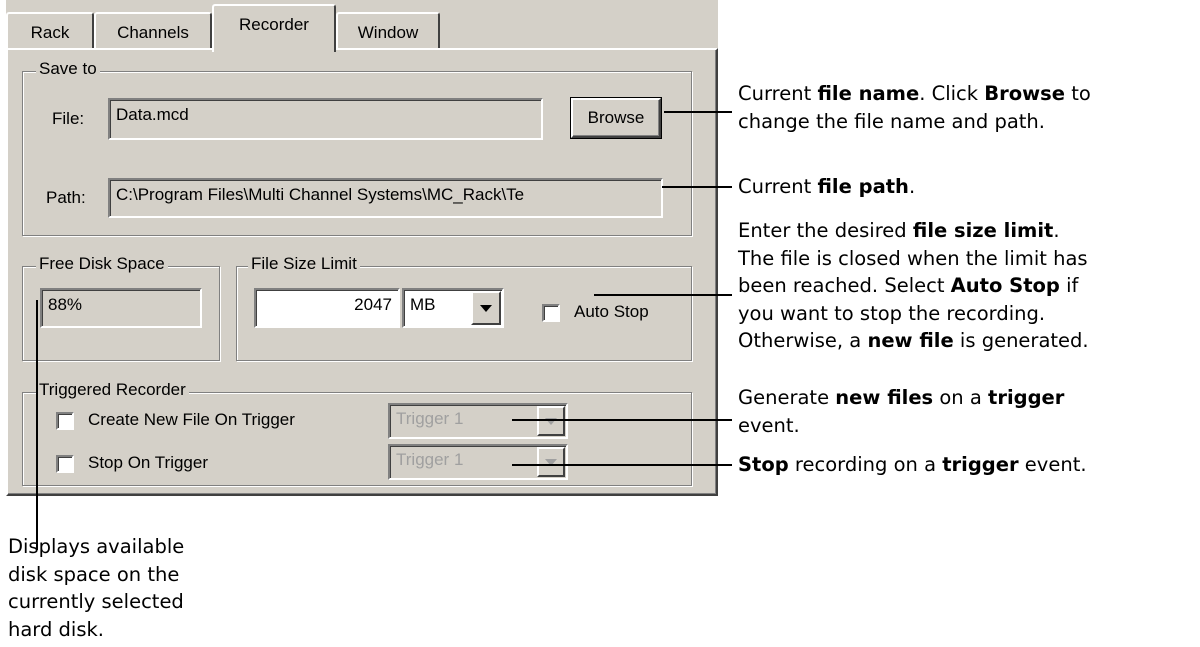 The height and width of the screenshot is (647, 1200). What do you see at coordinates (325, 119) in the screenshot?
I see `file-name-field: Data.mcd` at bounding box center [325, 119].